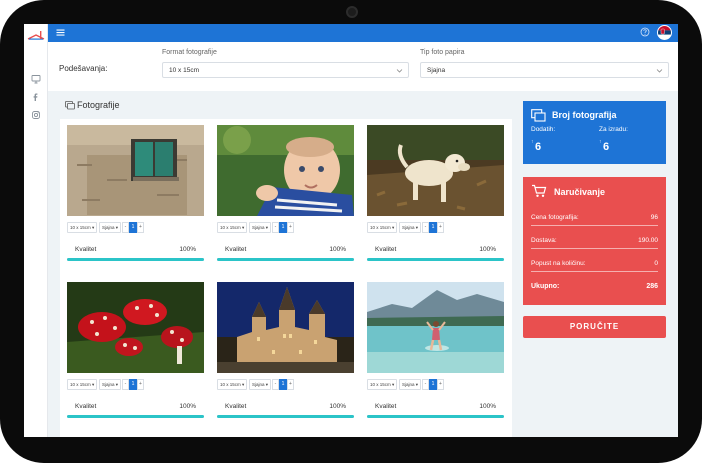 The width and height of the screenshot is (702, 463). What do you see at coordinates (60, 32) in the screenshot?
I see `menu-icon` at bounding box center [60, 32].